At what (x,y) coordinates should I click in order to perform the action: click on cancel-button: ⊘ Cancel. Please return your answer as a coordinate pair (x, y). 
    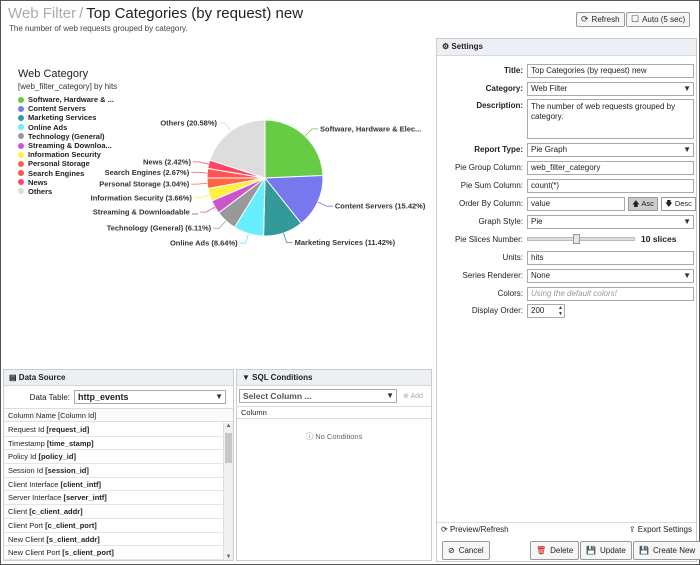
    Looking at the image, I should click on (466, 550).